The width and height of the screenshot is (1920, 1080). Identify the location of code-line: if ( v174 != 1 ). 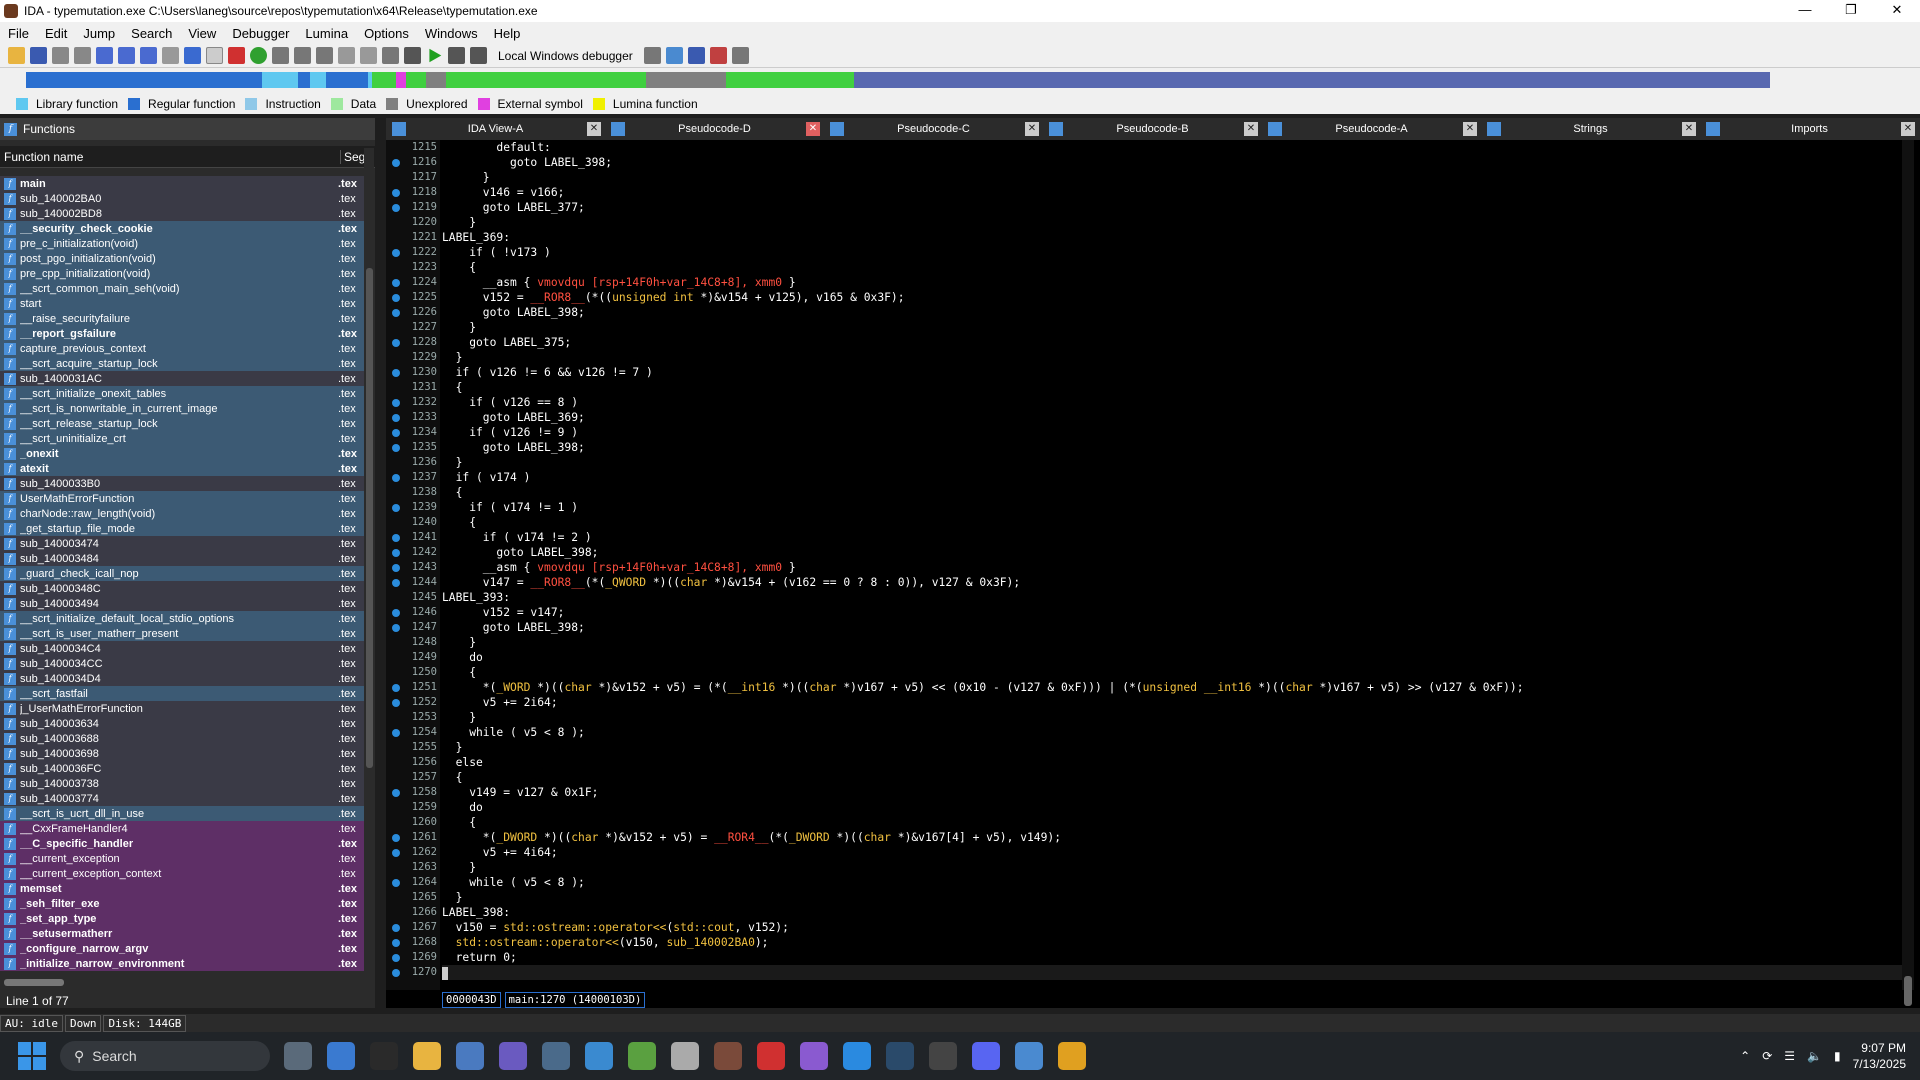
(1172, 507).